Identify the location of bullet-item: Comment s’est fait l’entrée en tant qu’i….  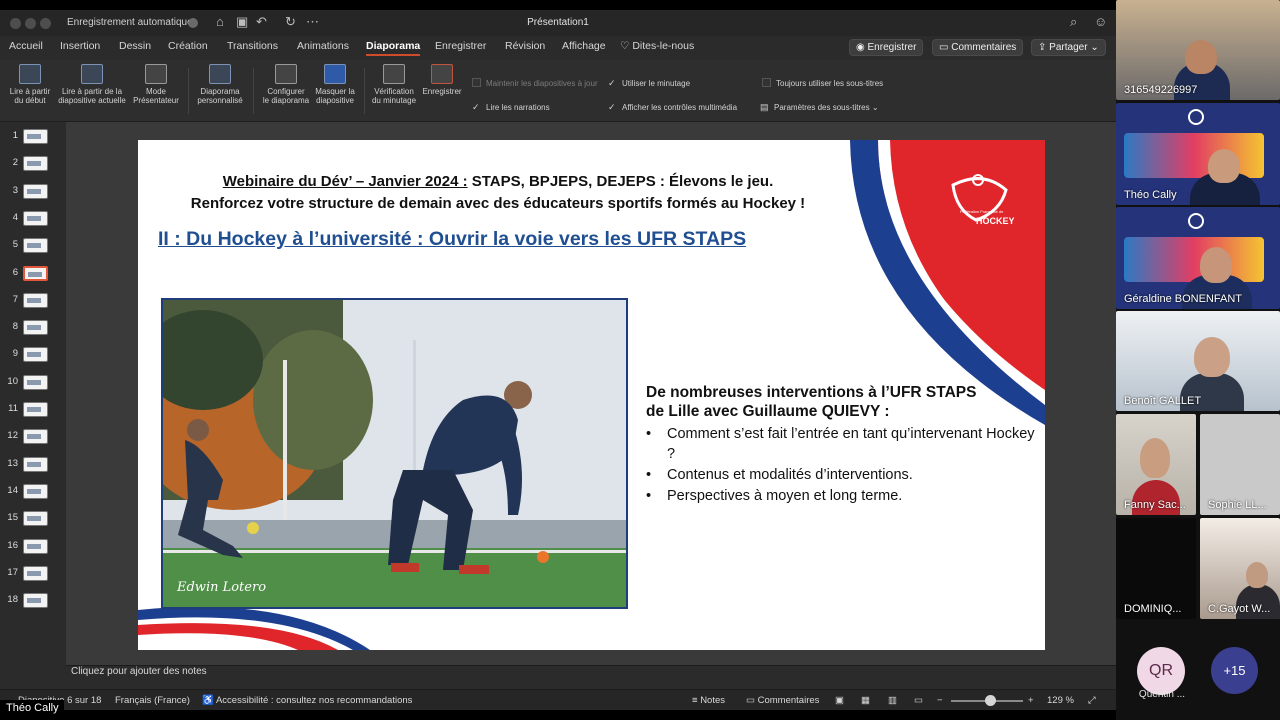
(841, 444).